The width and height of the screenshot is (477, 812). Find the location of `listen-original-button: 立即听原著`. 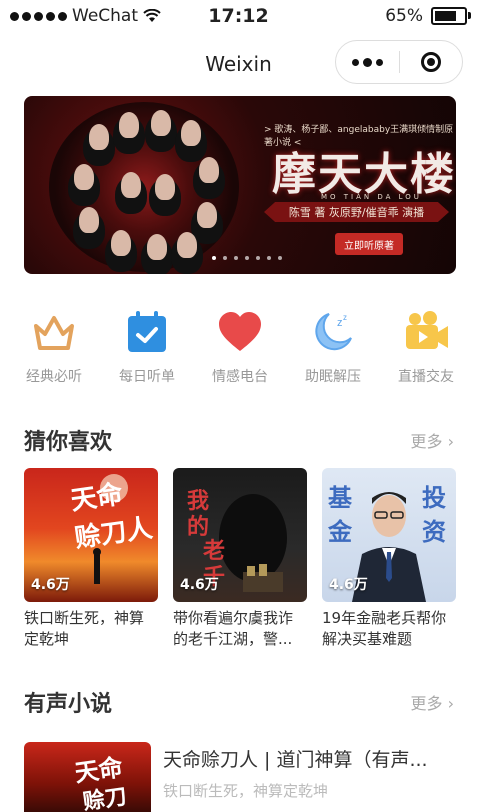

listen-original-button: 立即听原著 is located at coordinates (369, 244).